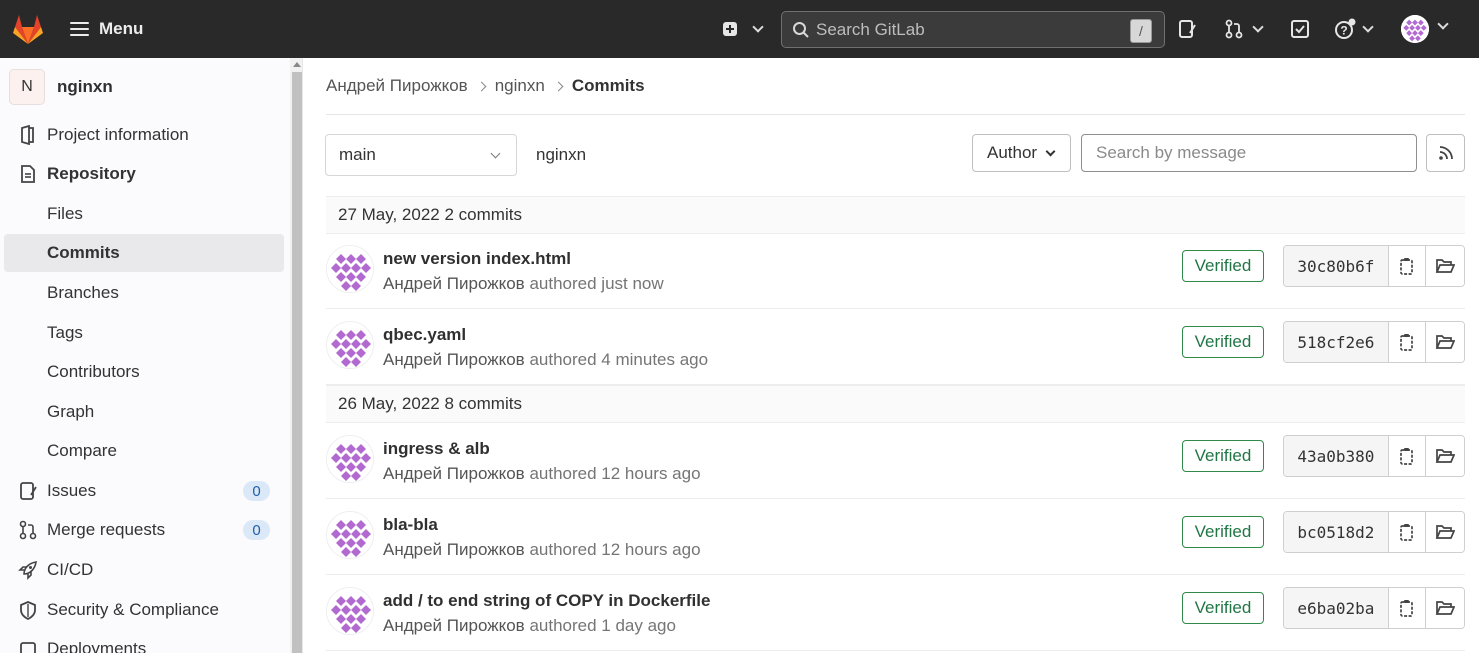 This screenshot has width=1479, height=653. What do you see at coordinates (1021, 153) in the screenshot?
I see `author-filter-dropdown: Author` at bounding box center [1021, 153].